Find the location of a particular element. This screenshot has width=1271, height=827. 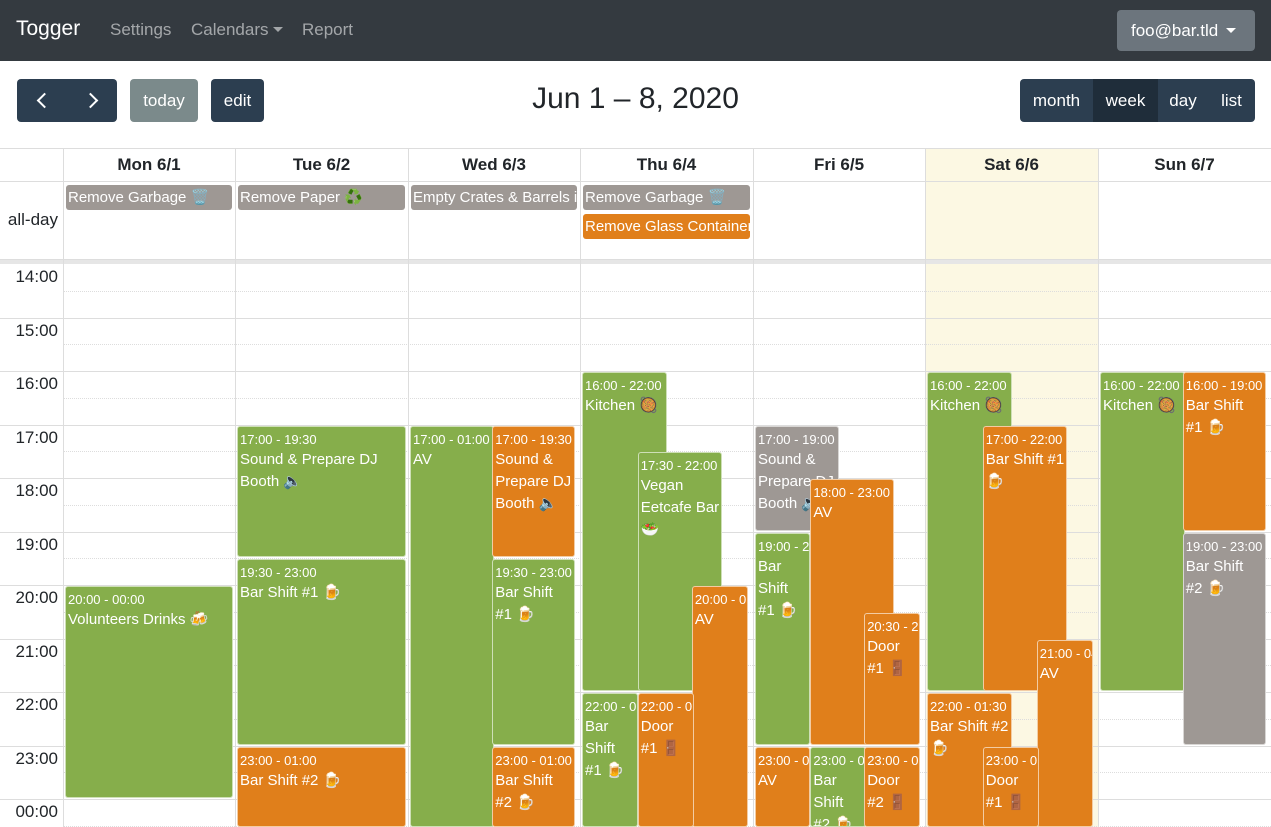

calendar-event: 20:30 - 23:00 Door #1 🚪 is located at coordinates (892, 678).